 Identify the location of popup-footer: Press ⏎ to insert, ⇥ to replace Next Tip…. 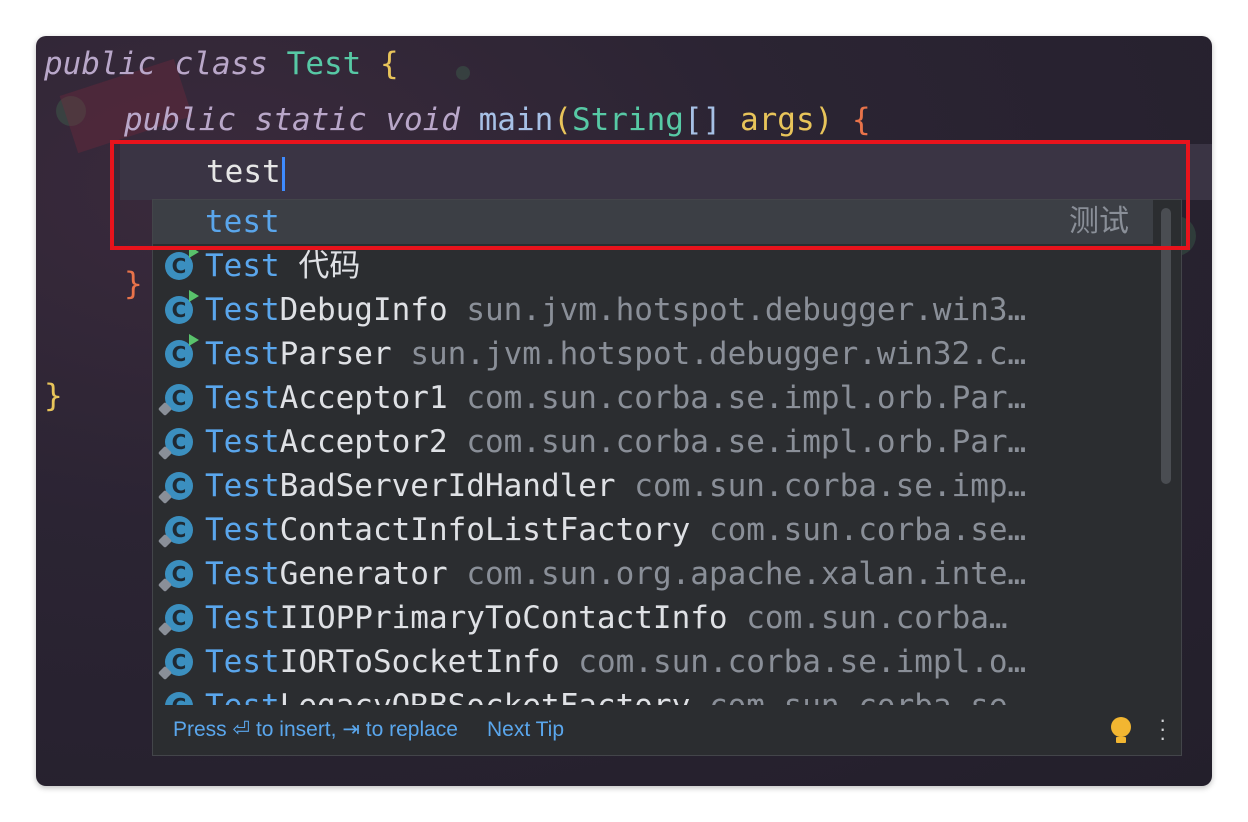
(667, 730).